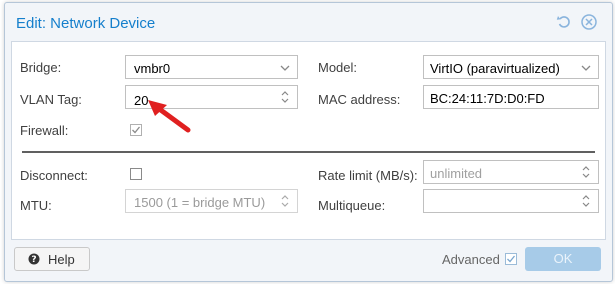  What do you see at coordinates (487, 98) in the screenshot?
I see `mac-address-value: BC:24:11:7D:D0:FD` at bounding box center [487, 98].